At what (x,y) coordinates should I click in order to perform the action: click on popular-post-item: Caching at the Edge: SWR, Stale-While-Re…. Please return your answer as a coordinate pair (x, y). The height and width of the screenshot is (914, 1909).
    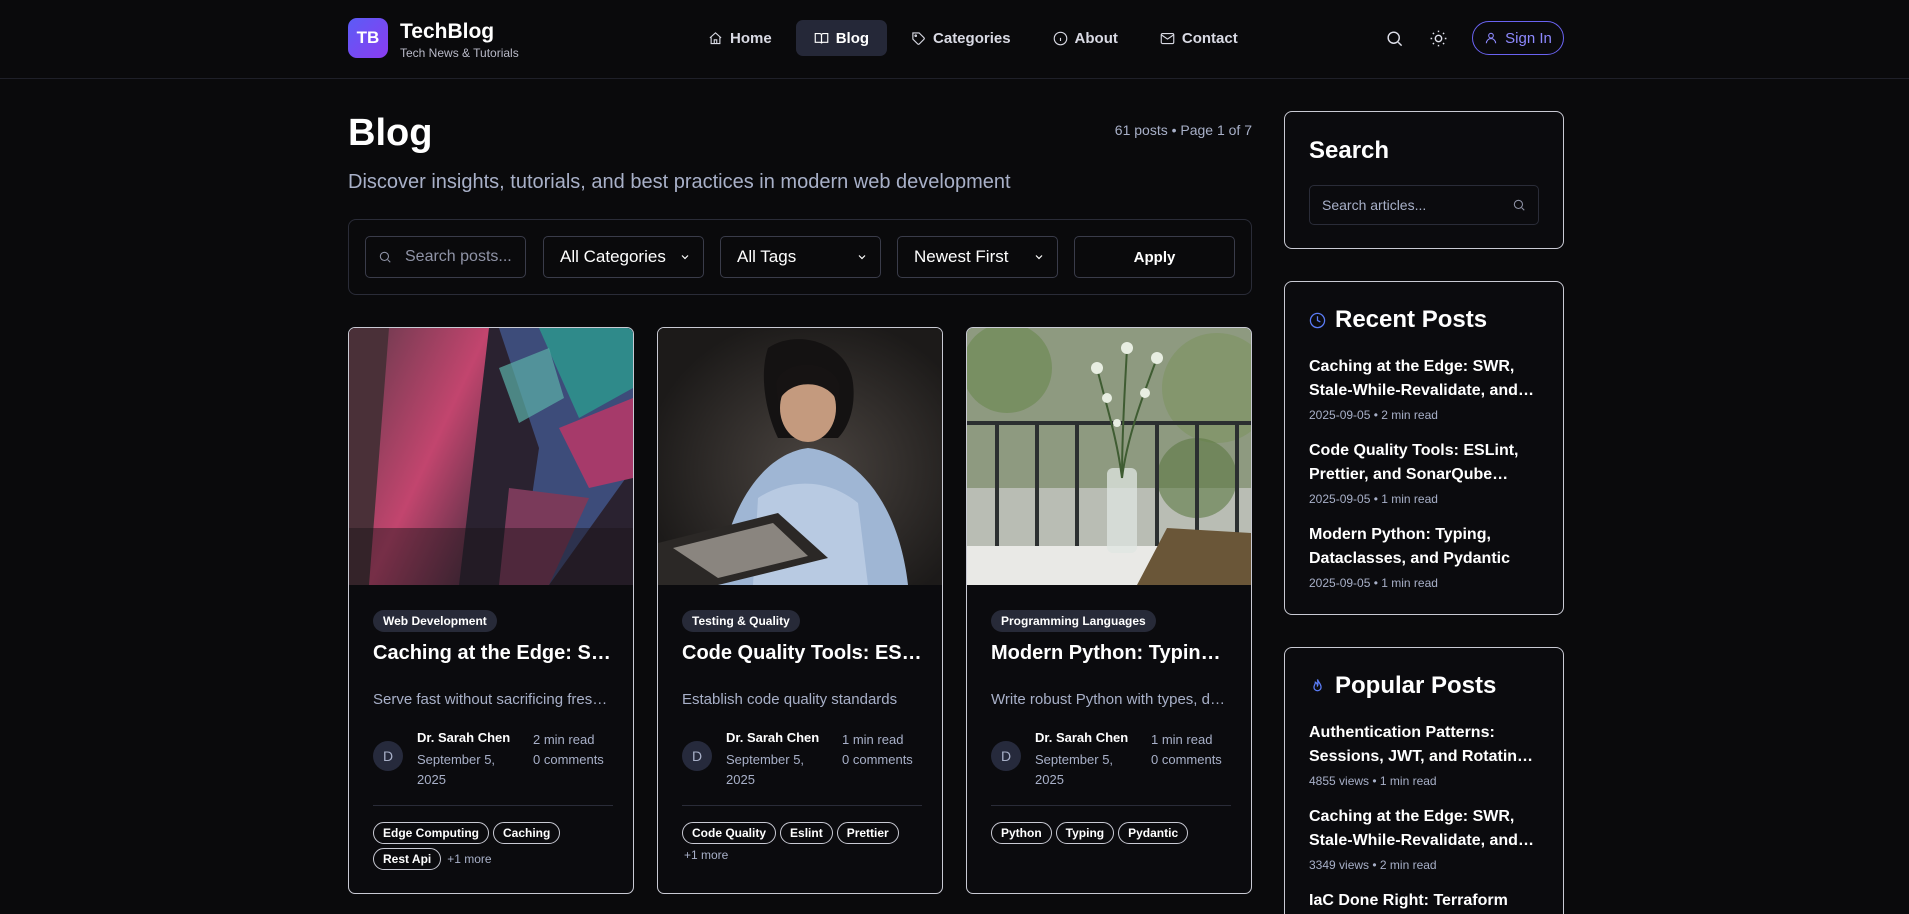
    Looking at the image, I should click on (1425, 838).